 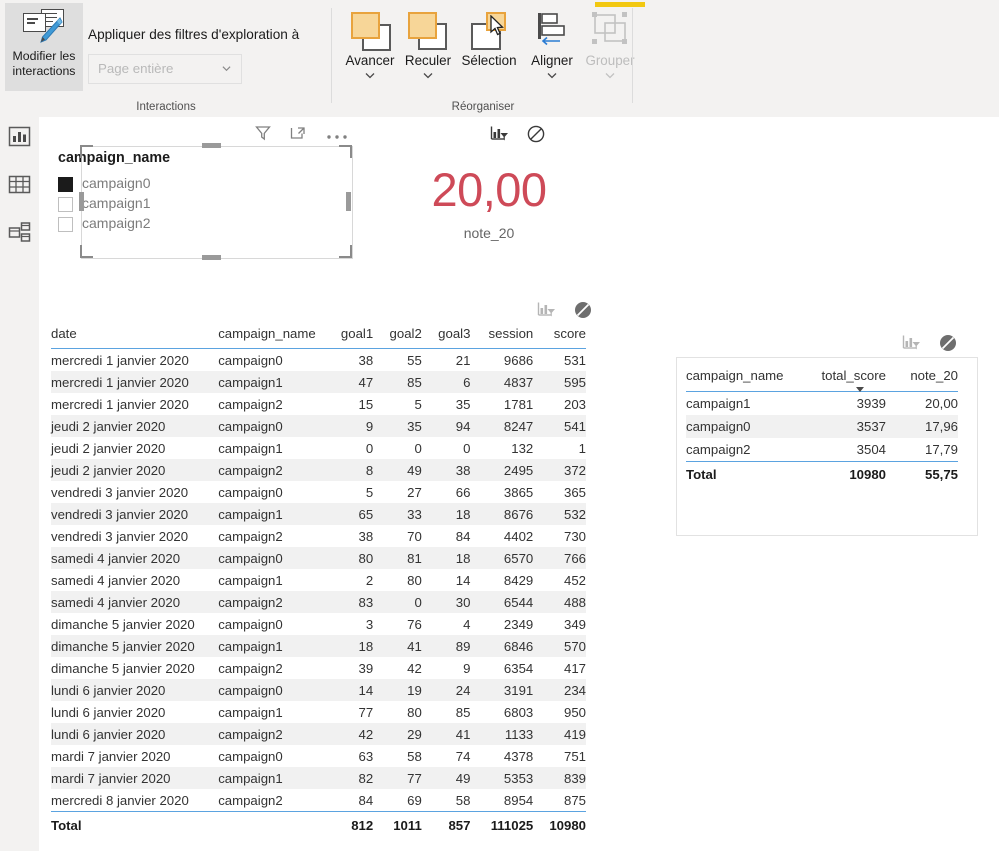 What do you see at coordinates (123, 646) in the screenshot?
I see `cell-date: dimanche 5 janvier 2020` at bounding box center [123, 646].